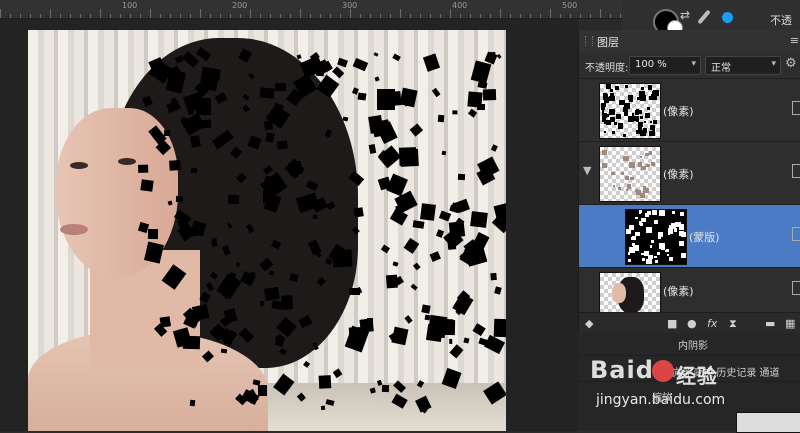  I want to click on swap-colors-icon: ⇄, so click(685, 15).